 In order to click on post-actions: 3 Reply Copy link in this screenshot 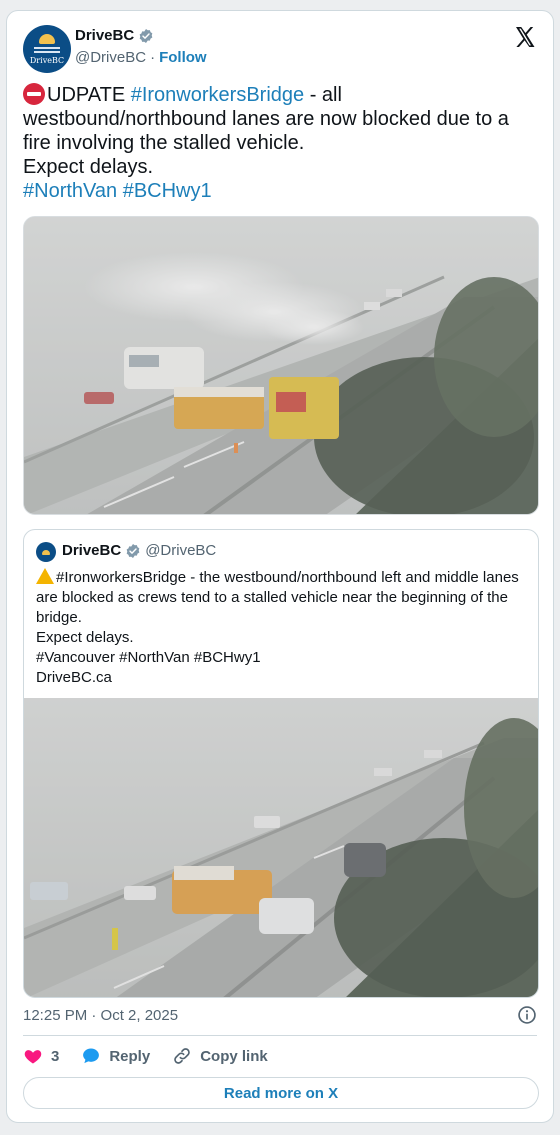, I will do `click(156, 1056)`.